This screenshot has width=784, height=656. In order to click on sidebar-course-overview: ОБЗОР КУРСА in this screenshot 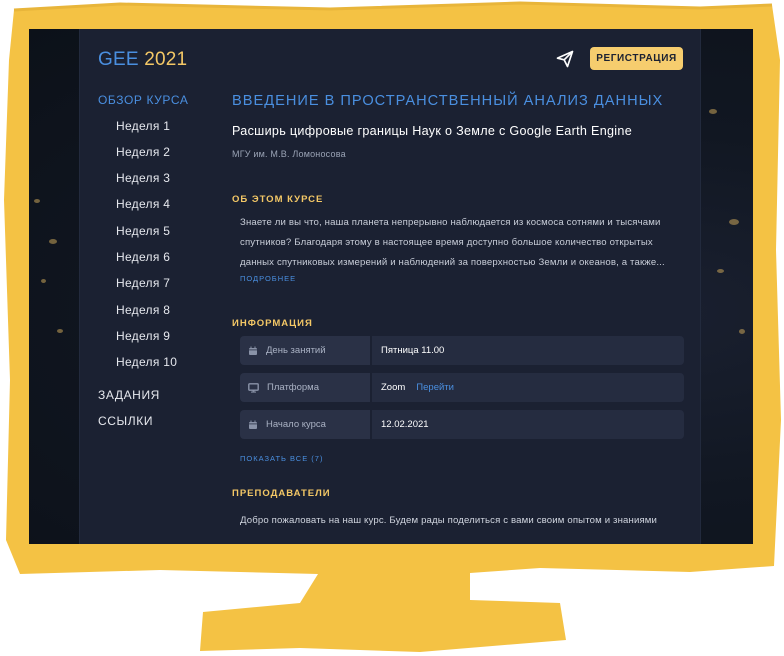, I will do `click(143, 100)`.